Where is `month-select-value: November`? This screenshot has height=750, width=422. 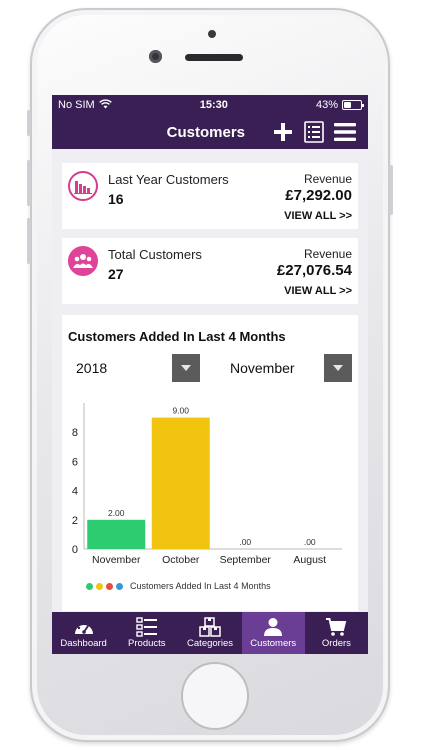
month-select-value: November is located at coordinates (262, 368).